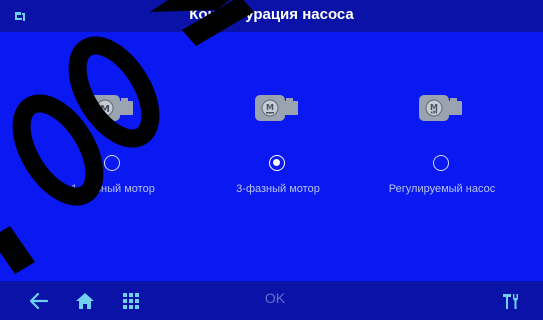 Image resolution: width=543 pixels, height=320 pixels. I want to click on option-single-phase-motor: M 1-фазный мотор, so click(113, 147).